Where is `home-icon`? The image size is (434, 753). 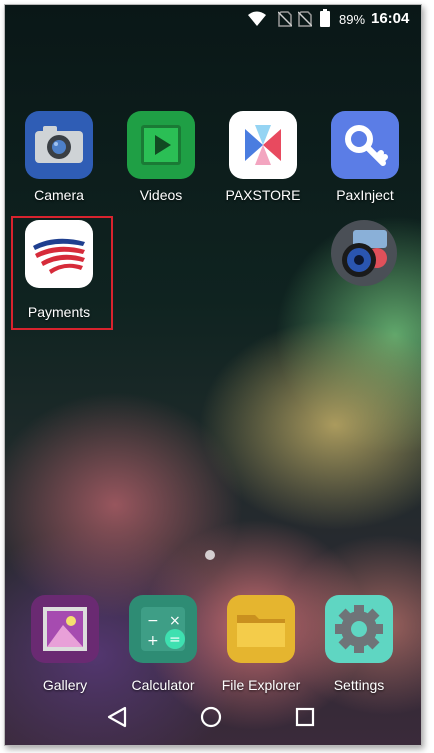
home-icon is located at coordinates (211, 717).